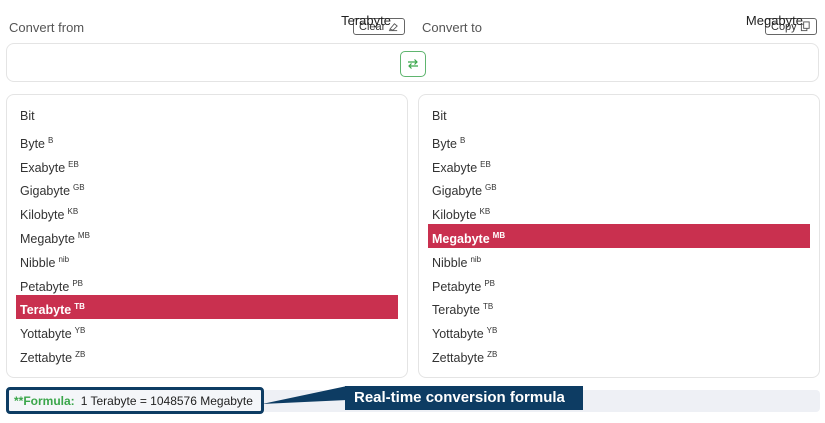 The width and height of the screenshot is (825, 423). What do you see at coordinates (464, 398) in the screenshot?
I see `annotation-callout: Real-time conversion formula` at bounding box center [464, 398].